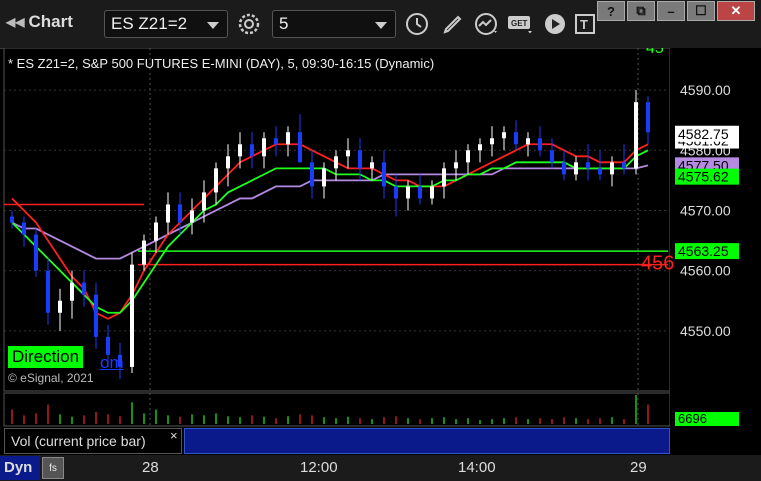 The image size is (761, 481). Describe the element at coordinates (284, 23) in the screenshot. I see `interval-value: 5` at that location.